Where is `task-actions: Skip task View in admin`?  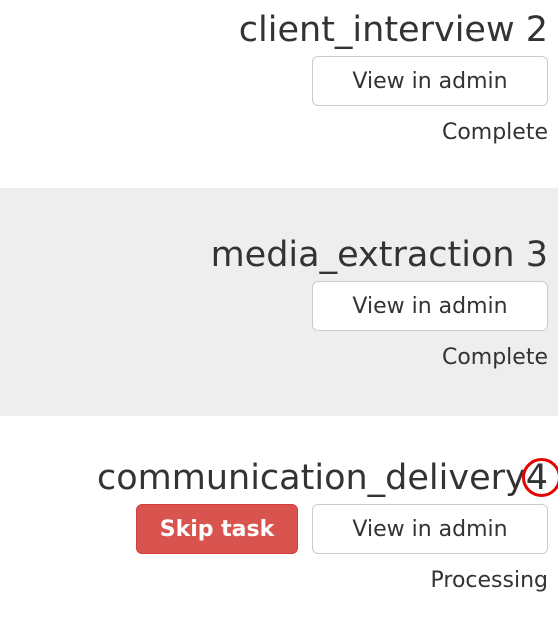
task-actions: Skip task View in admin is located at coordinates (274, 529).